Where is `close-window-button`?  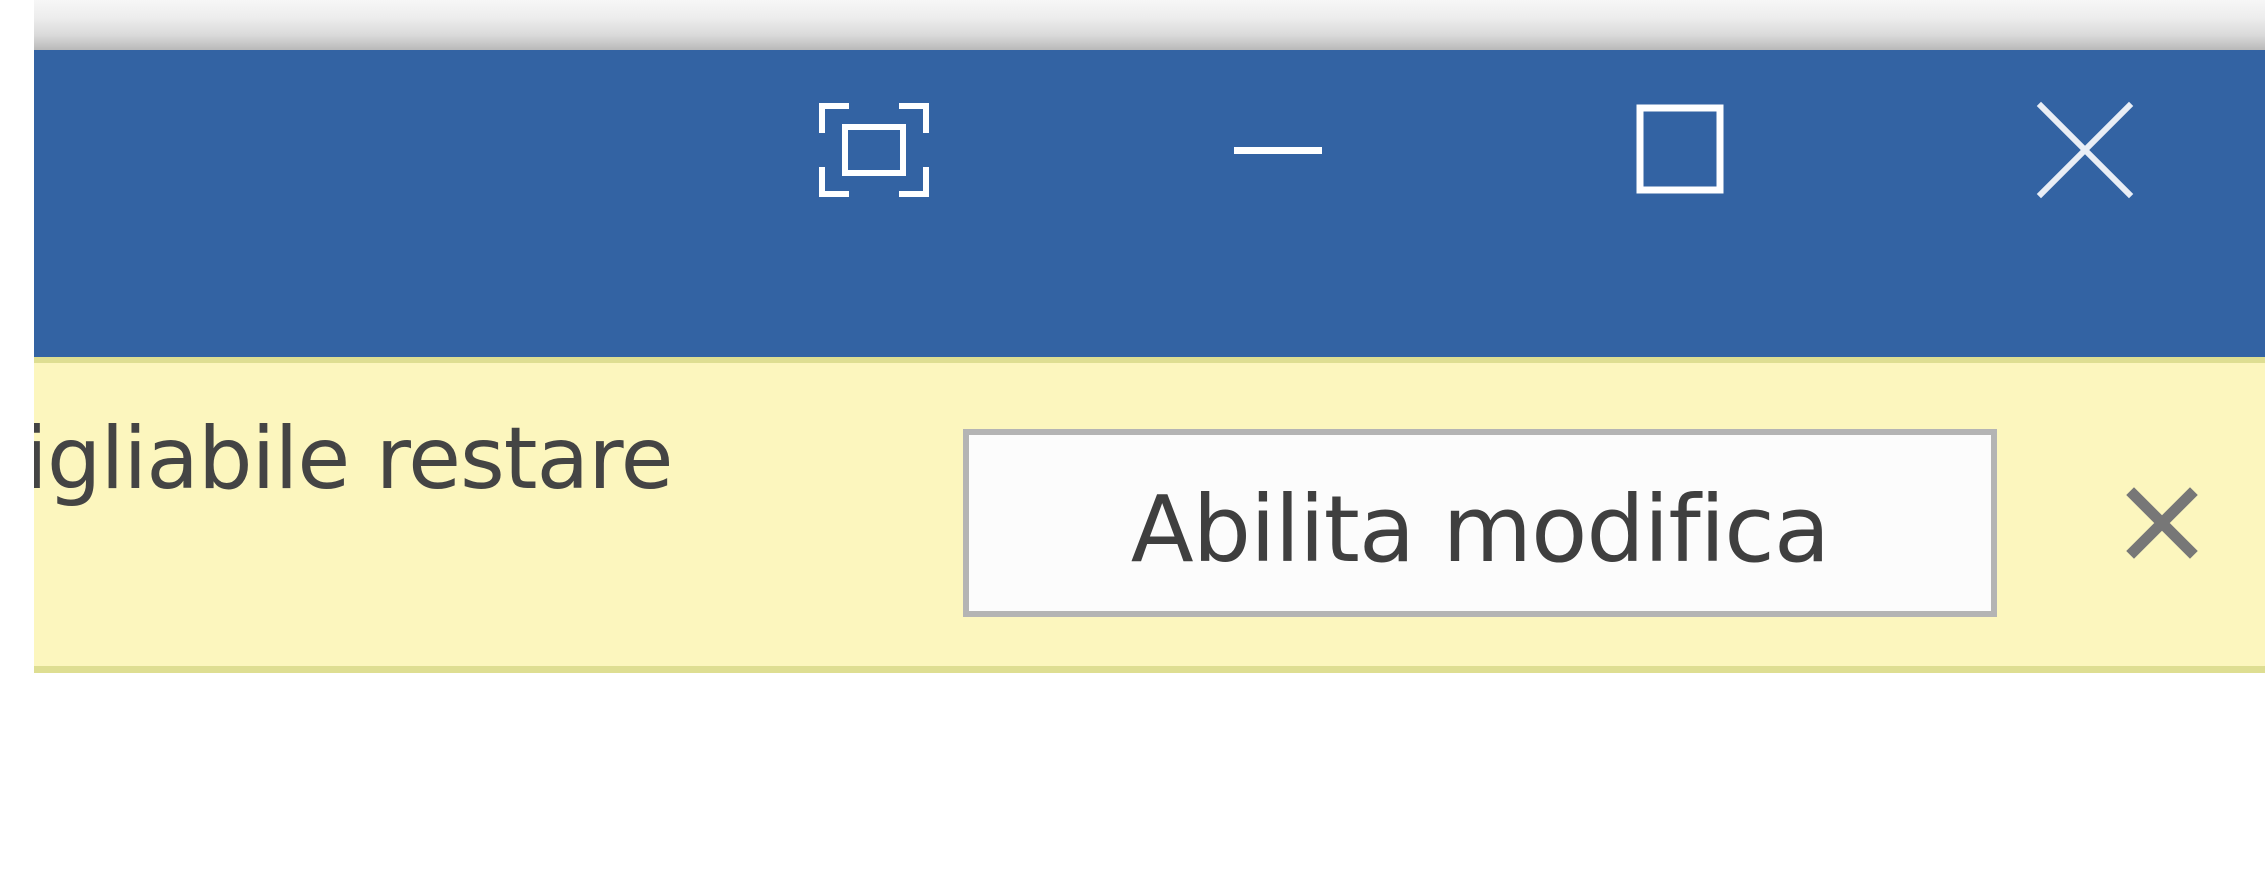
close-window-button is located at coordinates (2085, 150).